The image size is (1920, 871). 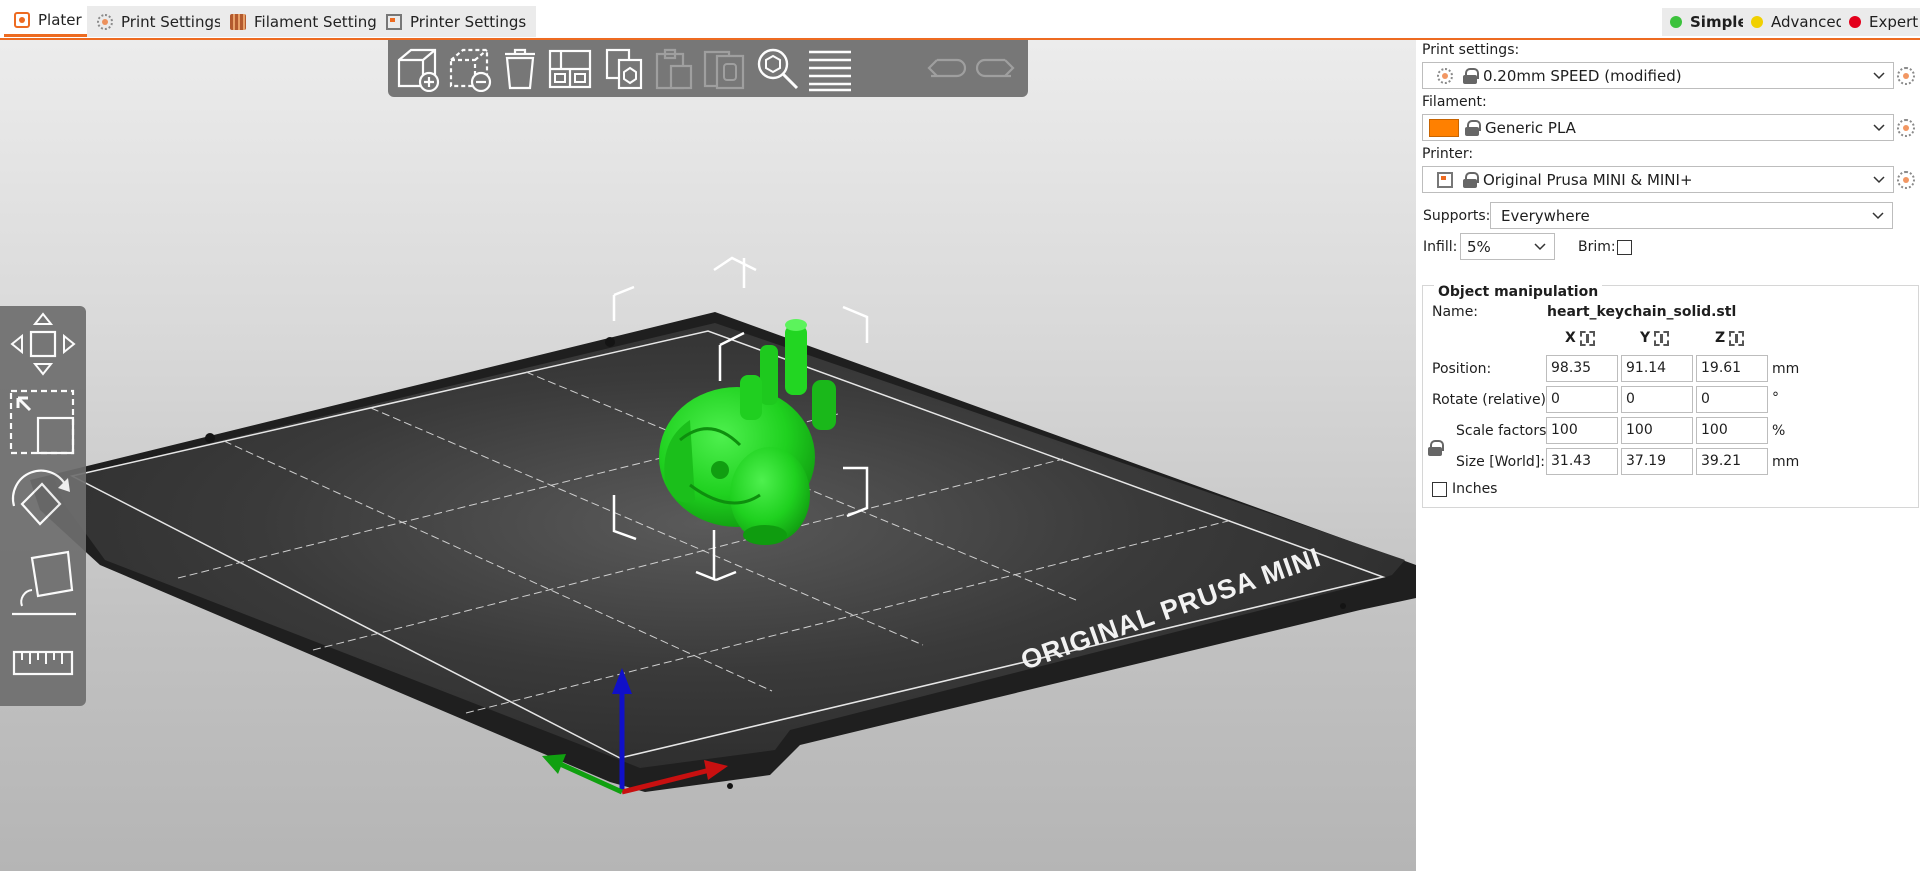 What do you see at coordinates (520, 69) in the screenshot?
I see `delete-all-button` at bounding box center [520, 69].